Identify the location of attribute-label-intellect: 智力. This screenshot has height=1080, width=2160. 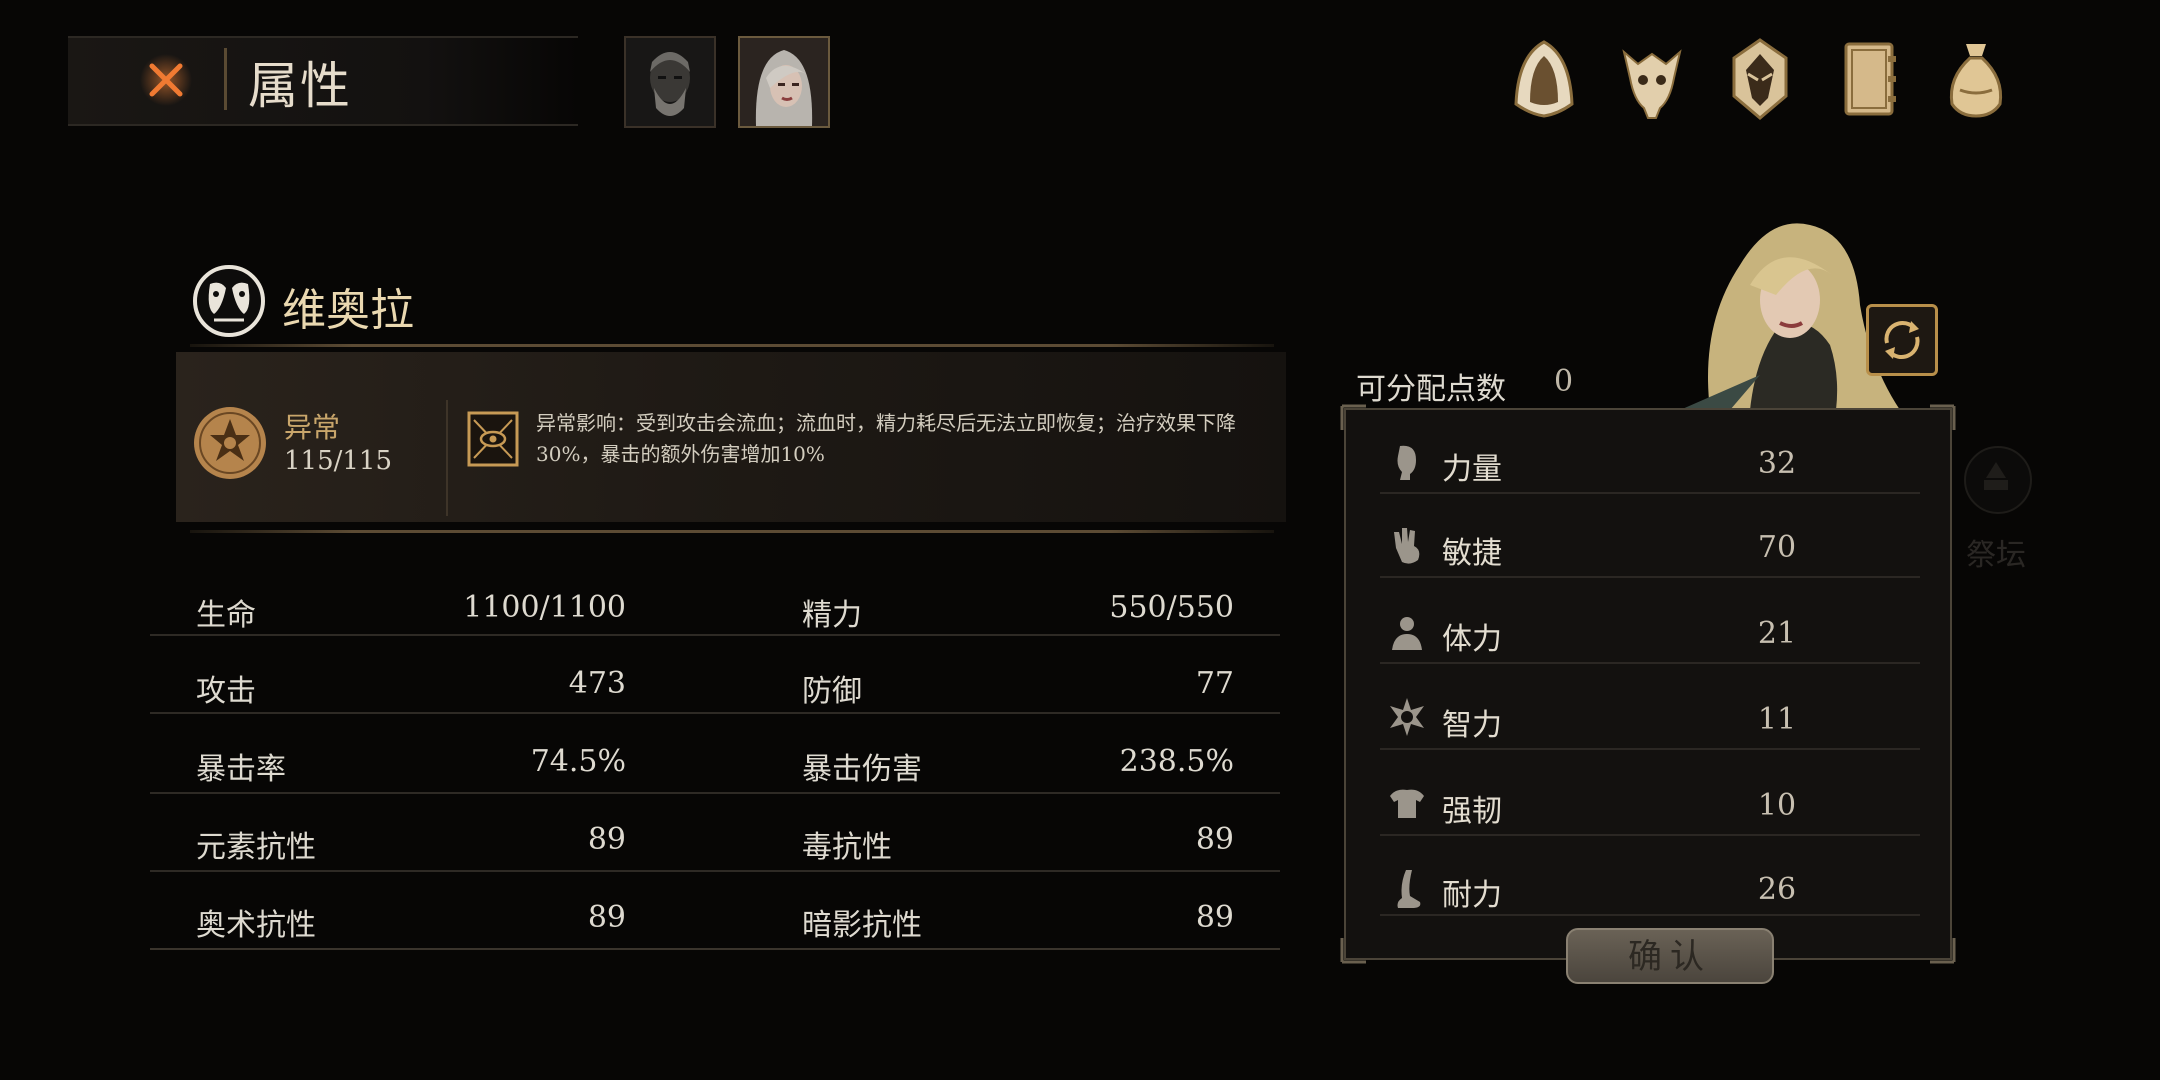
(1472, 725).